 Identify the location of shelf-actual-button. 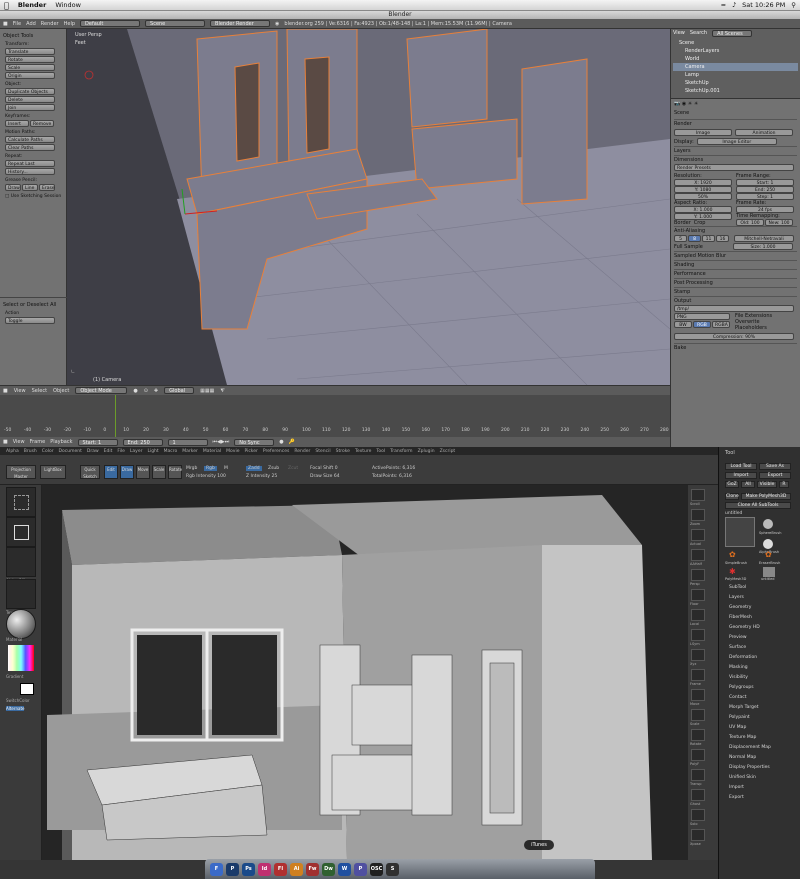
(698, 535).